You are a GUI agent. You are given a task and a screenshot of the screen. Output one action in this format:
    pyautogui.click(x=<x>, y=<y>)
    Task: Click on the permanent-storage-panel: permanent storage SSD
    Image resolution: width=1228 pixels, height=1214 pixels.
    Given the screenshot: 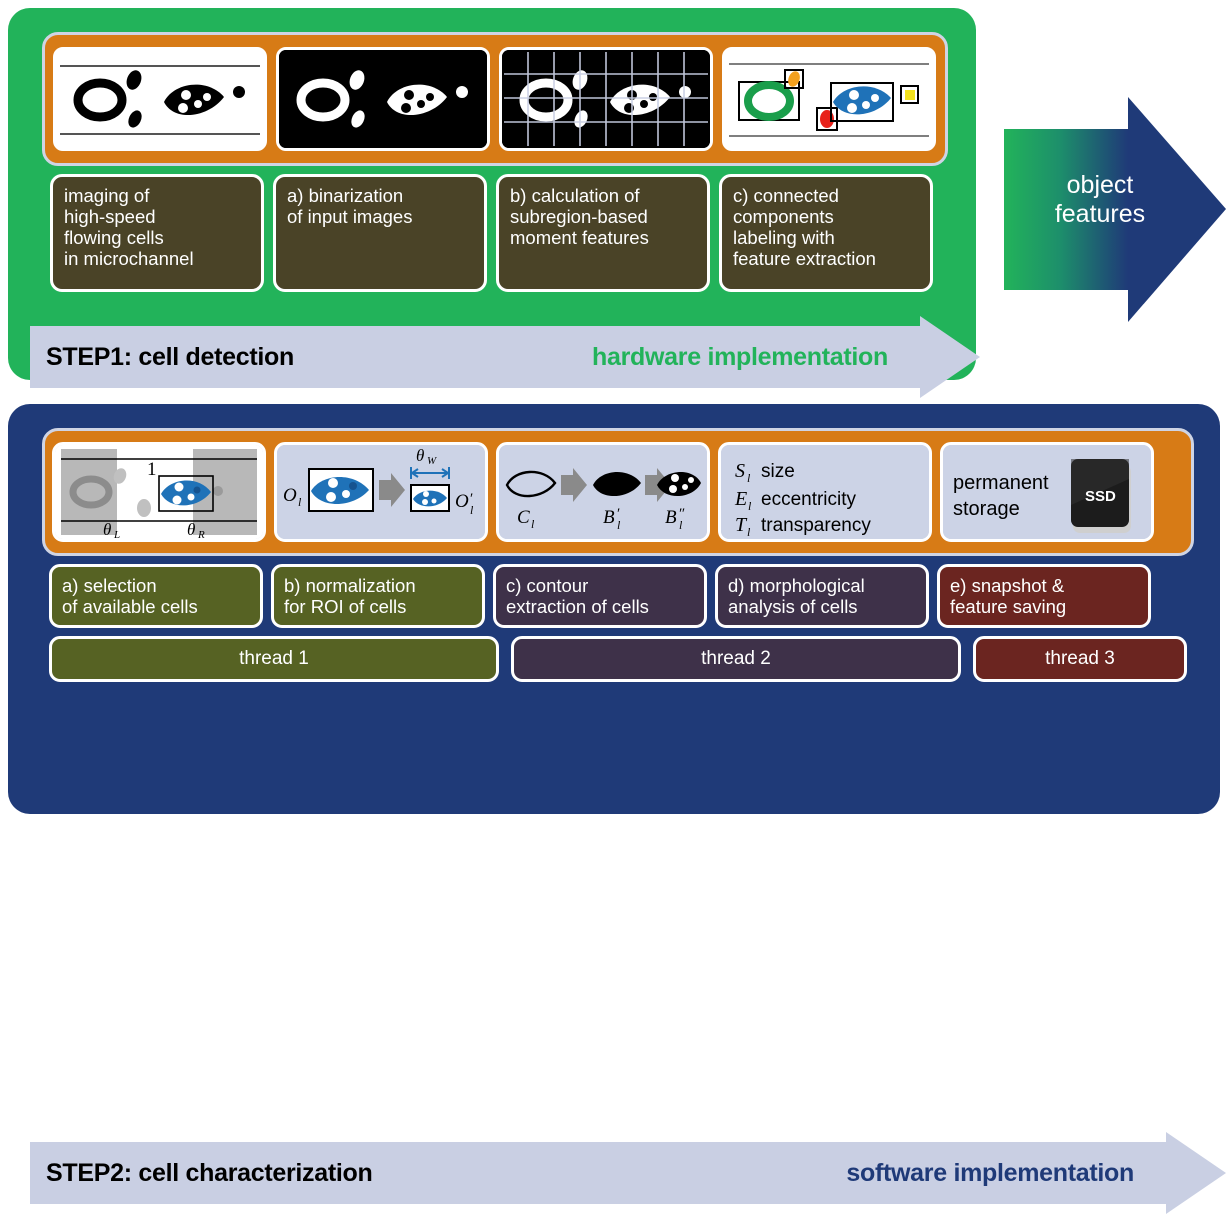 What is the action you would take?
    pyautogui.click(x=1047, y=492)
    